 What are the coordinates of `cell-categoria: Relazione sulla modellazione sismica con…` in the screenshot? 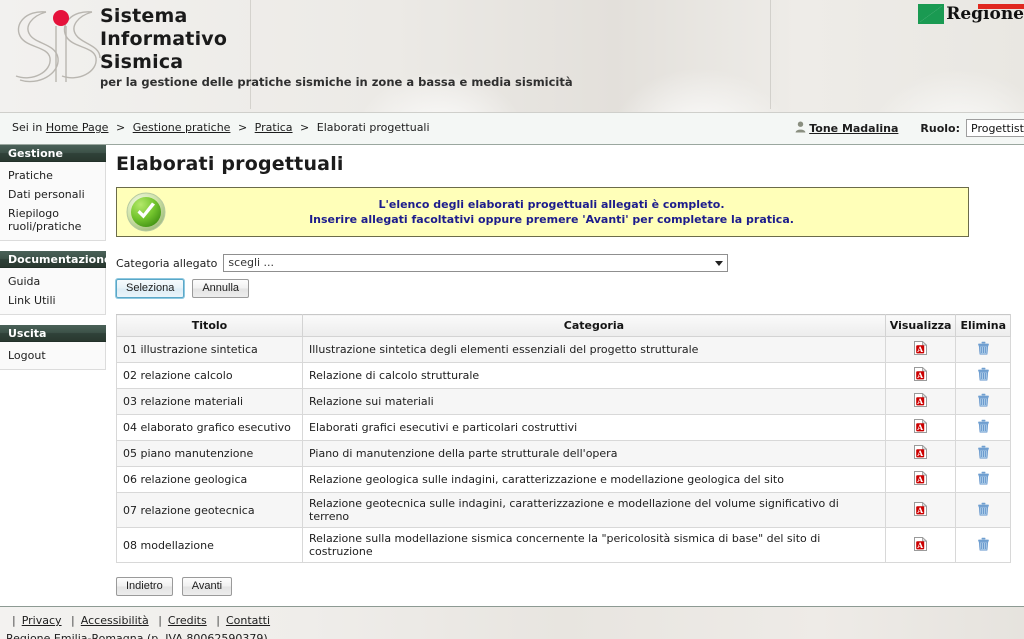 It's located at (594, 545).